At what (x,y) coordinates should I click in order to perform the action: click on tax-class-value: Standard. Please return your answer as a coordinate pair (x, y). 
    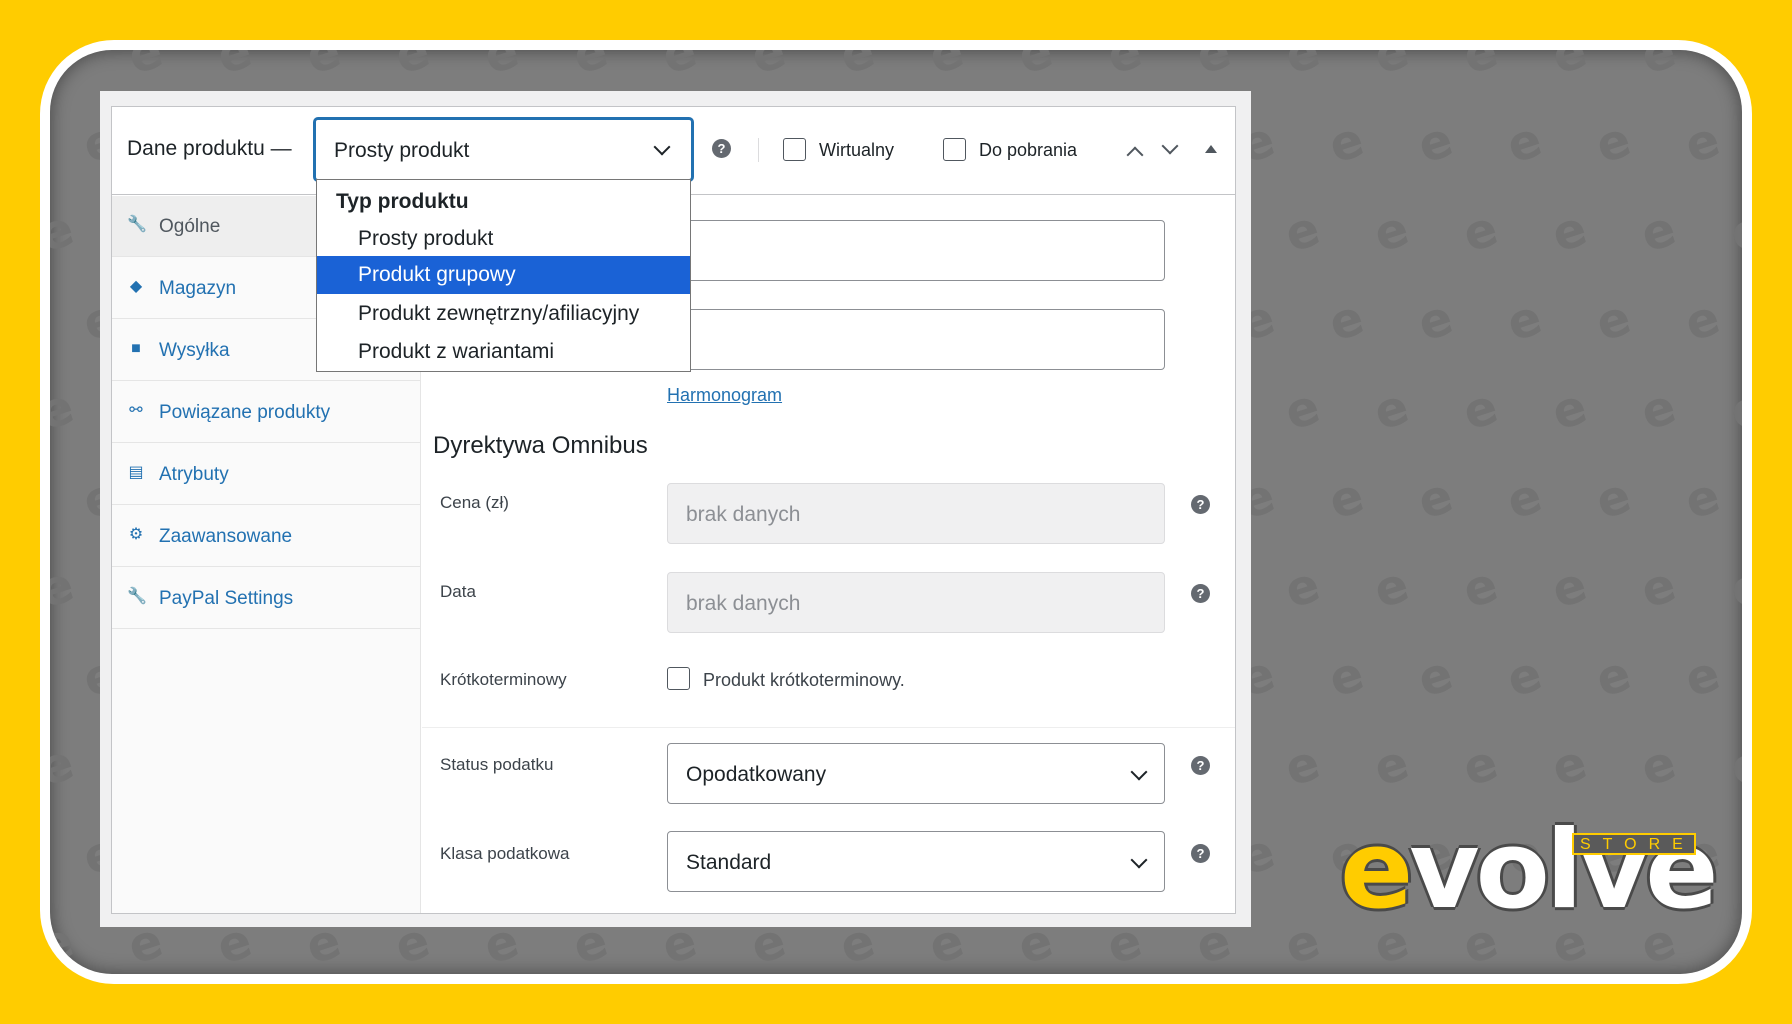
    Looking at the image, I should click on (729, 862).